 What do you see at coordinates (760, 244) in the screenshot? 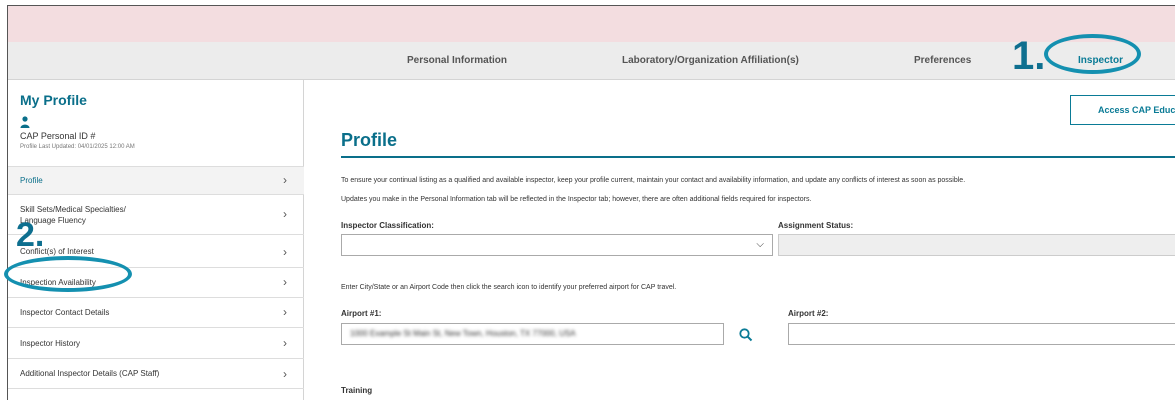
I see `chevron-down-icon: ⌵` at bounding box center [760, 244].